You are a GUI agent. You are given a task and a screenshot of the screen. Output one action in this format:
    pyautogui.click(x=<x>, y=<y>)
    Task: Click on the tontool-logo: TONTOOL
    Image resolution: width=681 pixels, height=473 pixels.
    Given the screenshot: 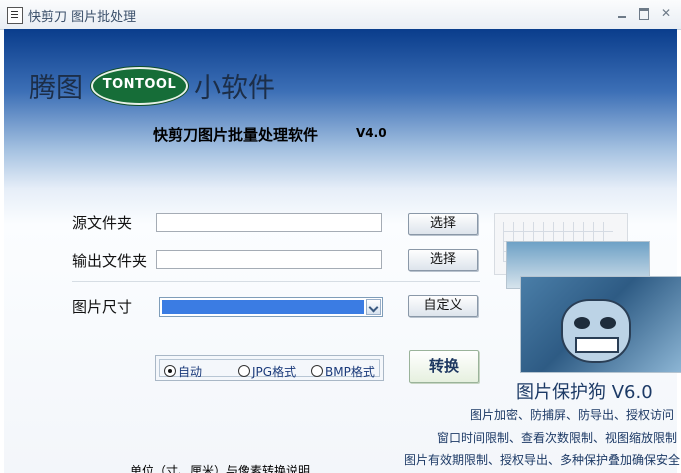 What is the action you would take?
    pyautogui.click(x=139, y=86)
    